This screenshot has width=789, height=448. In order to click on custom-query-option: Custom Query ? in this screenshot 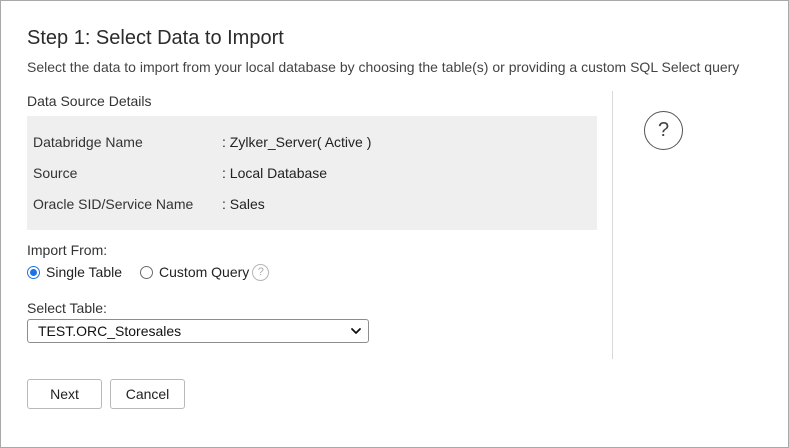, I will do `click(205, 272)`.